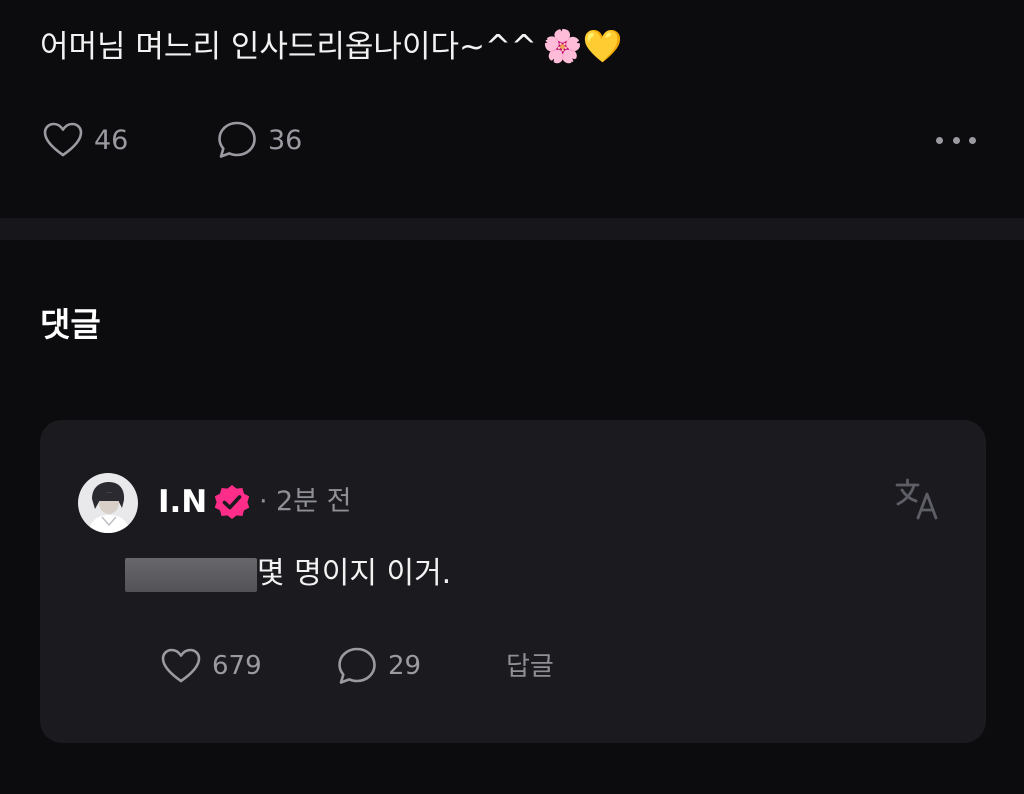 This screenshot has width=1024, height=794. Describe the element at coordinates (512, 229) in the screenshot. I see `section-divider` at that location.